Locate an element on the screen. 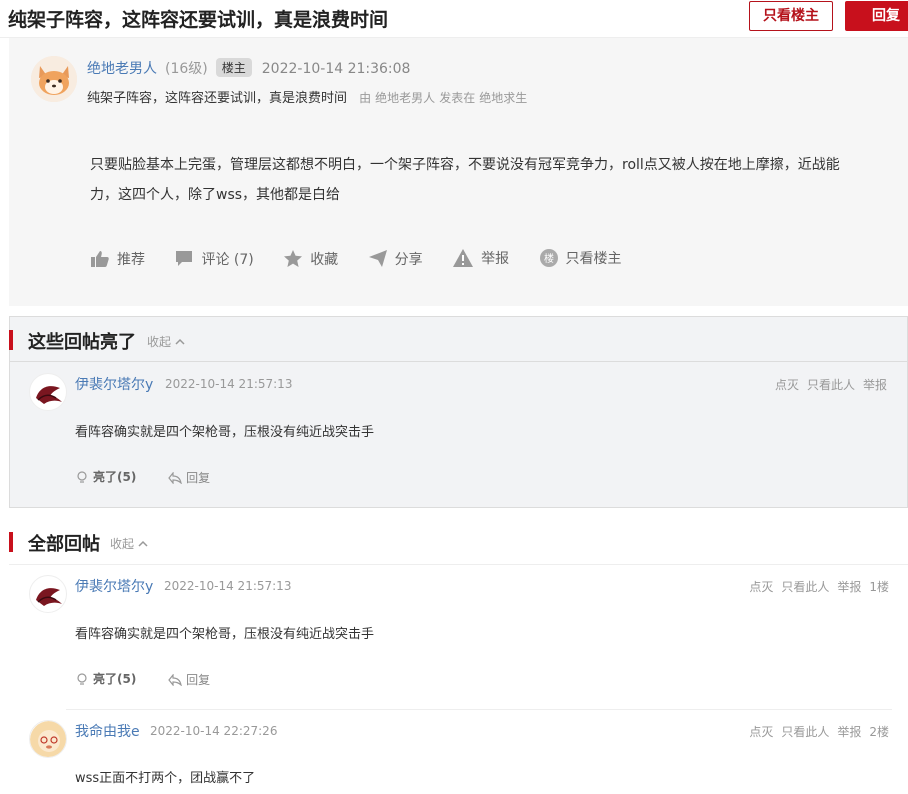  reply-time: 2022-10-14 22:27:26 is located at coordinates (214, 731).